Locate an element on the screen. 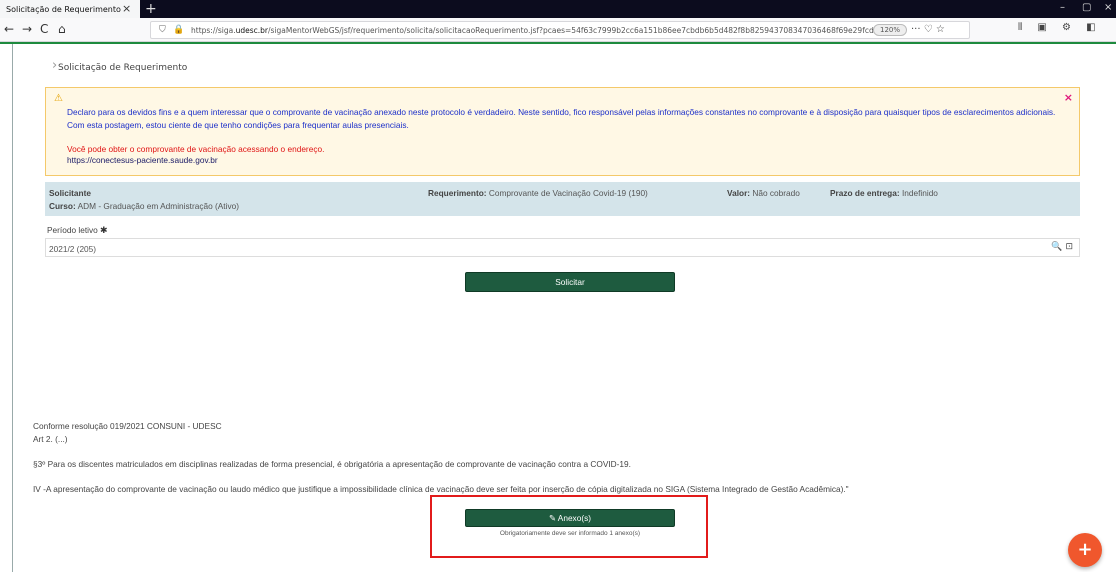 This screenshot has width=1116, height=572. maximize-icon: ▢ is located at coordinates (1086, 7).